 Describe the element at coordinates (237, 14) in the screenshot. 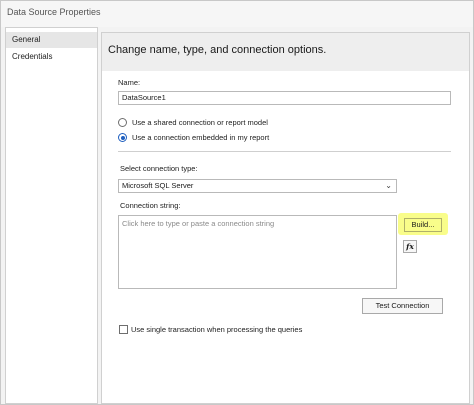

I see `title-bar: Data Source Properties` at that location.